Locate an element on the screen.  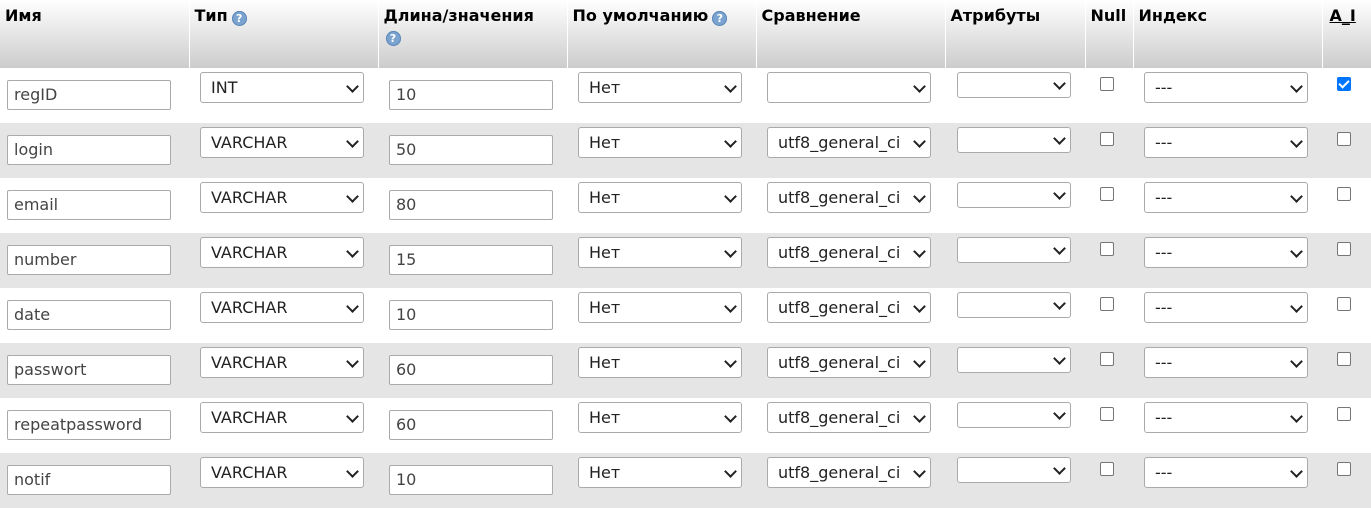
column-name-input: number is located at coordinates (89, 260).